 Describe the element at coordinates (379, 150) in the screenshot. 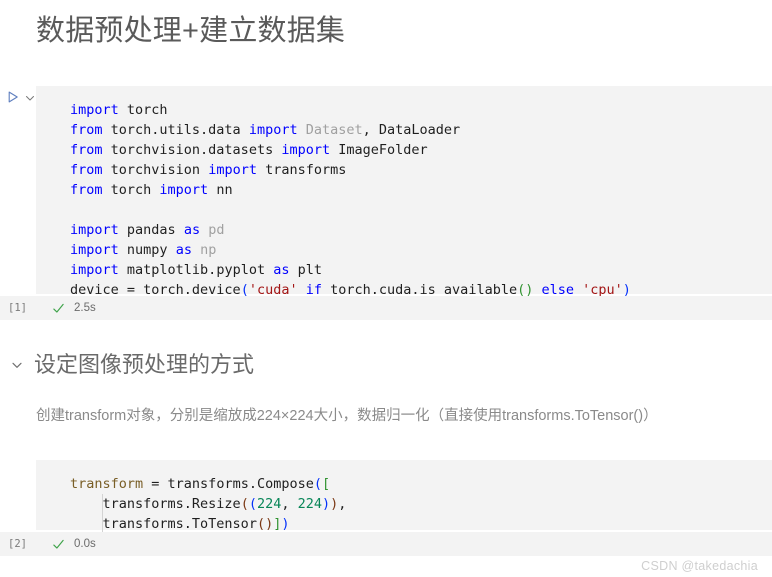

I see `token-name: ImageFolder` at that location.